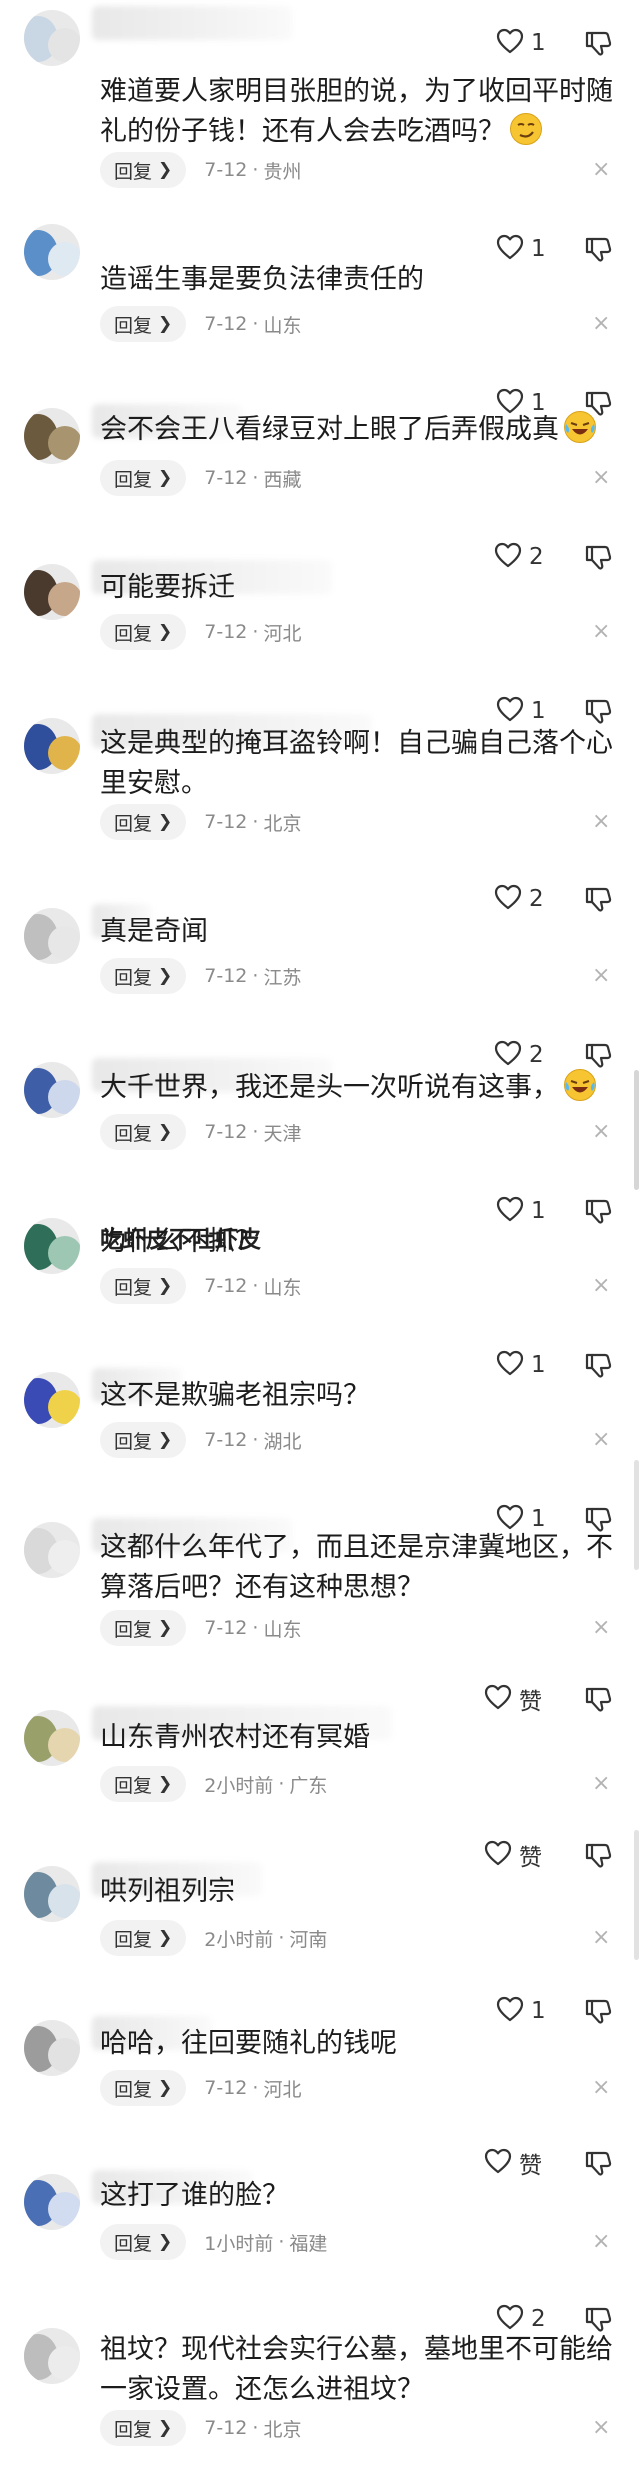 This screenshot has height=2466, width=640. What do you see at coordinates (282, 633) in the screenshot?
I see `comment-location: 河北` at bounding box center [282, 633].